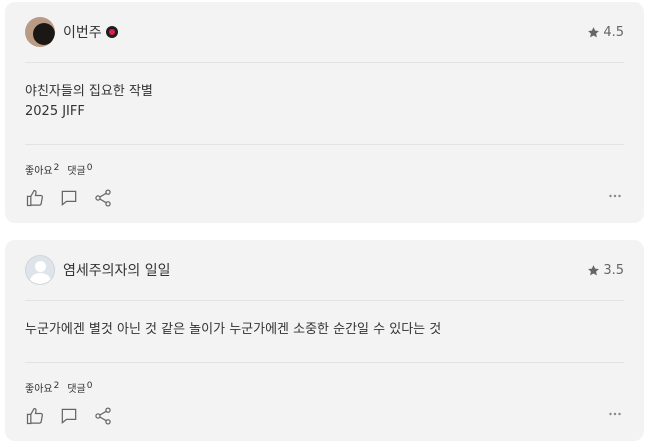 The height and width of the screenshot is (446, 649). I want to click on rating: 3.5, so click(605, 270).